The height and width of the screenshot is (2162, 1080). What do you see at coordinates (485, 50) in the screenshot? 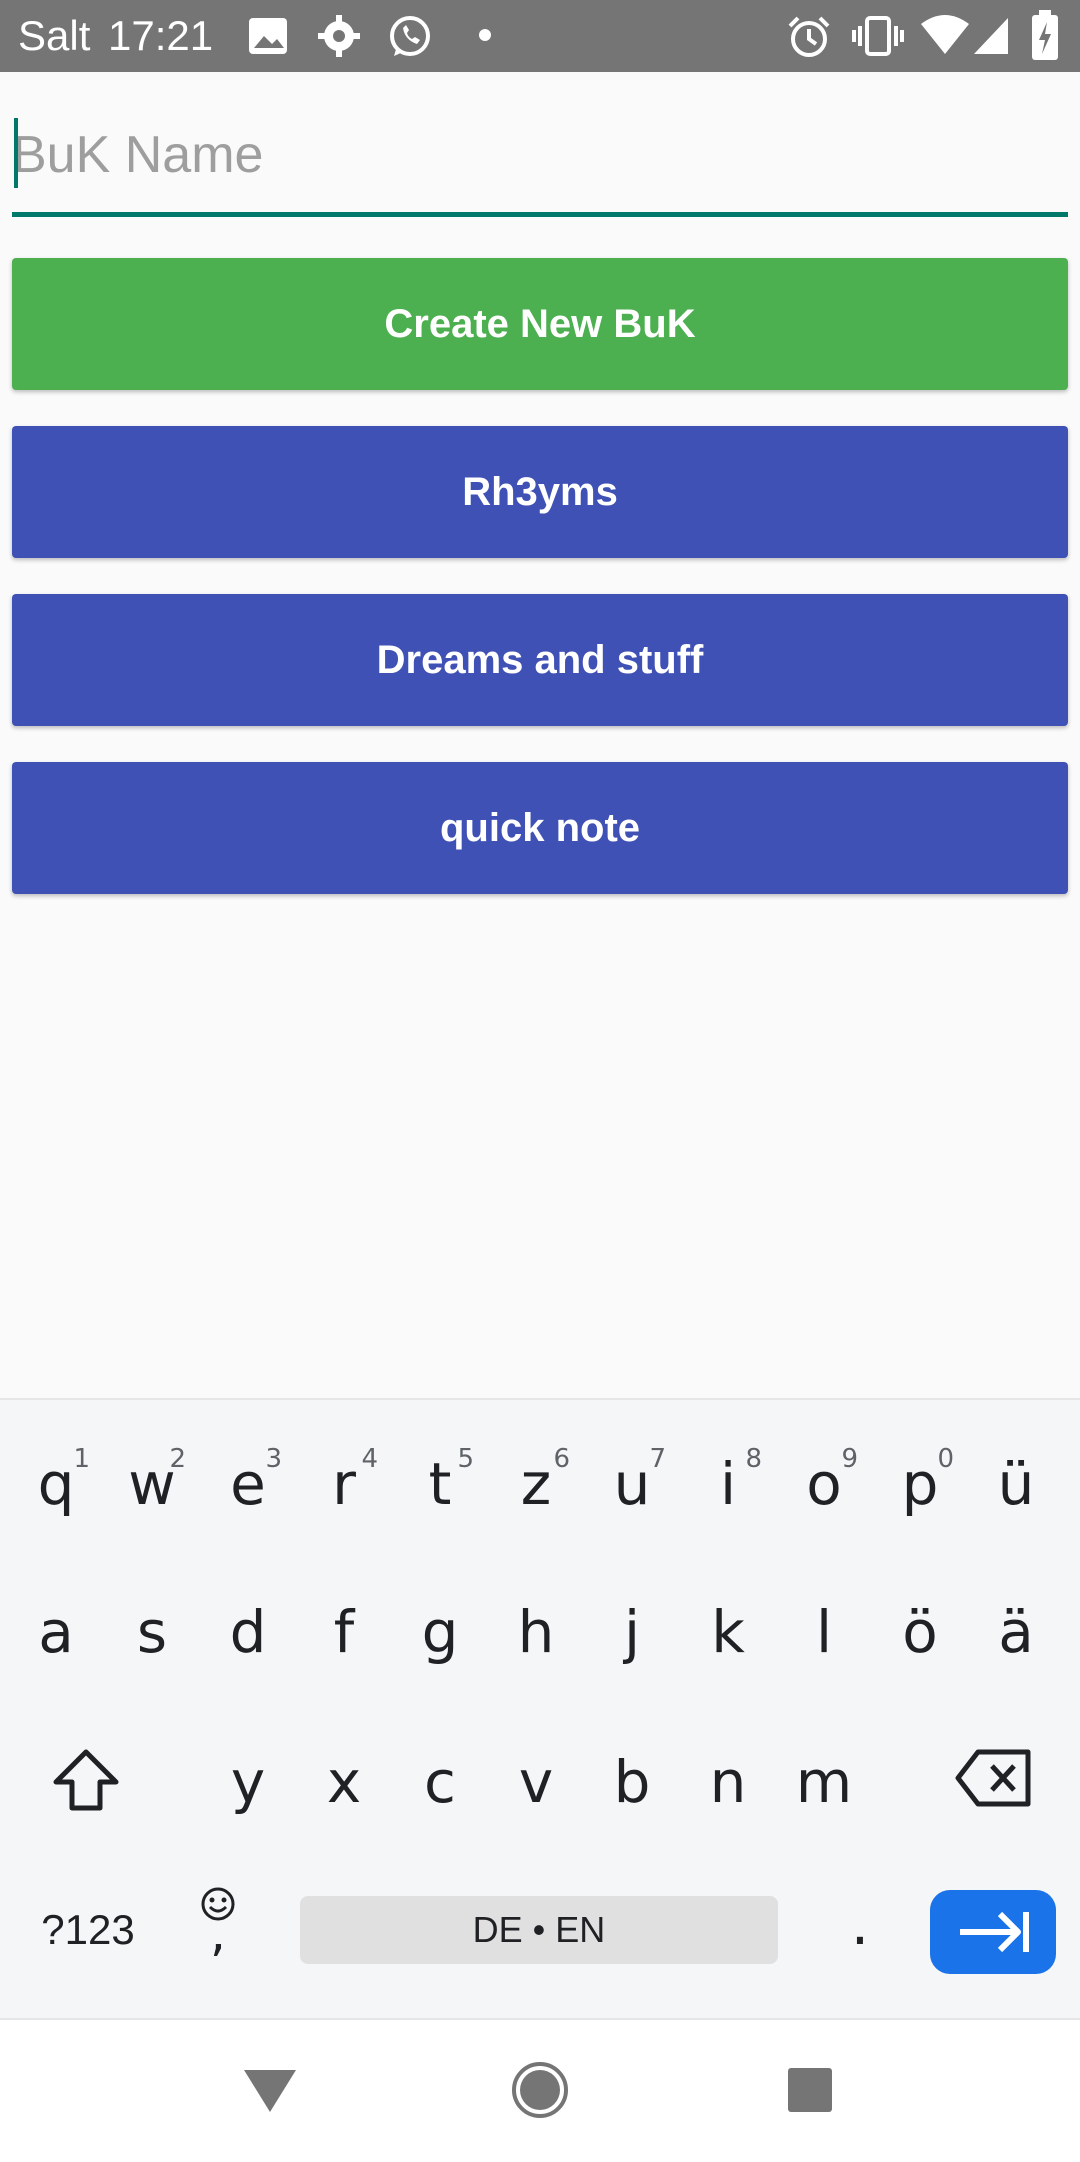
I see `dot-icon` at bounding box center [485, 50].